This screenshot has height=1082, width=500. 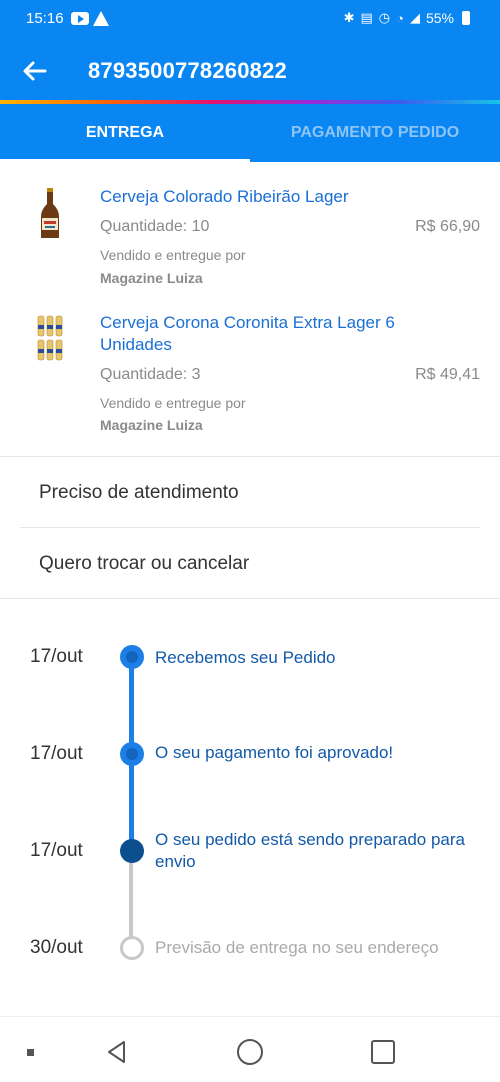 I want to click on tab-entrega: ENTREGA, so click(x=125, y=133).